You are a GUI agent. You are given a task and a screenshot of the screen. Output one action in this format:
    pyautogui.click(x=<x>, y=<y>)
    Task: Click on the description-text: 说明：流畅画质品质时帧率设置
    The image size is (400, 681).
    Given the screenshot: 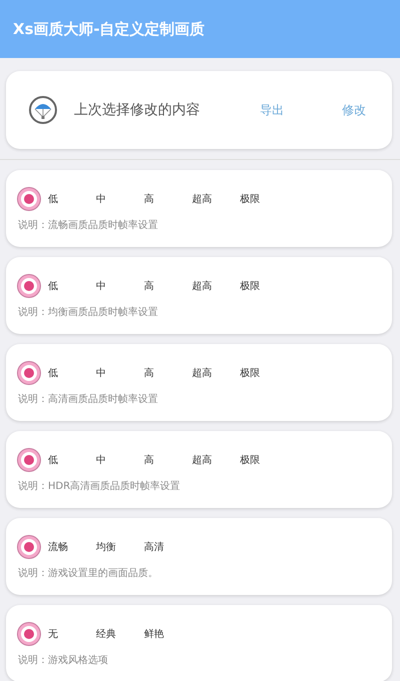 What is the action you would take?
    pyautogui.click(x=88, y=225)
    